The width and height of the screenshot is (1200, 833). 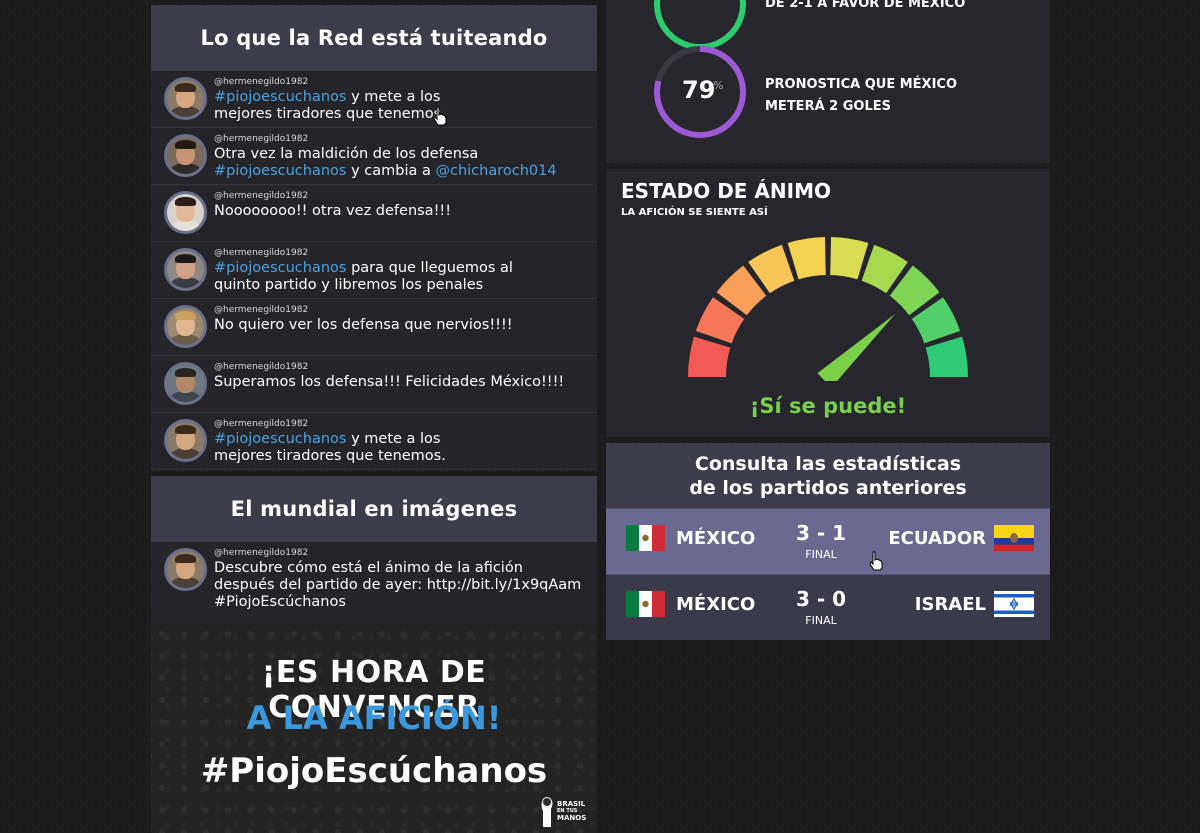 I want to click on match-row: MÉXICO 3 - 1 FINAL ECUADOR, so click(x=828, y=541).